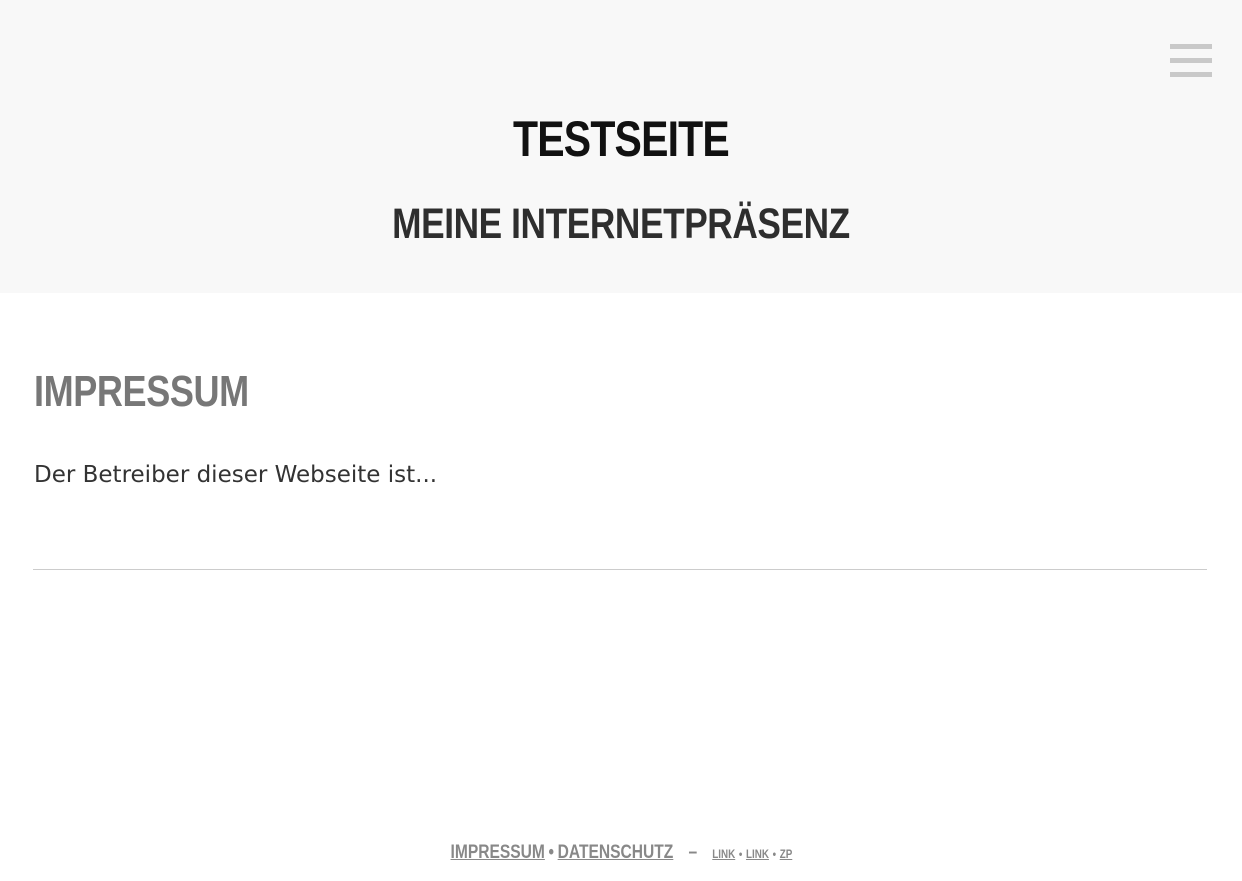 Image resolution: width=1242 pixels, height=881 pixels. Describe the element at coordinates (141, 391) in the screenshot. I see `page-title: IMPRESSUM` at that location.